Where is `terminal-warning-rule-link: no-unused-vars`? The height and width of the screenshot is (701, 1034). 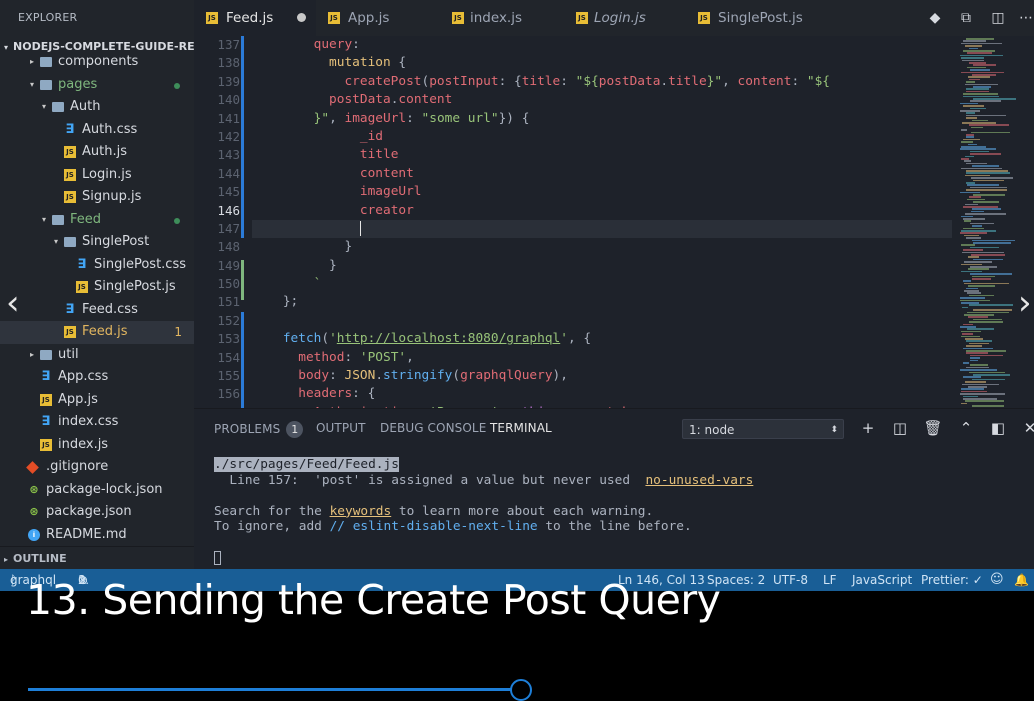
terminal-warning-rule-link: no-unused-vars is located at coordinates (699, 480).